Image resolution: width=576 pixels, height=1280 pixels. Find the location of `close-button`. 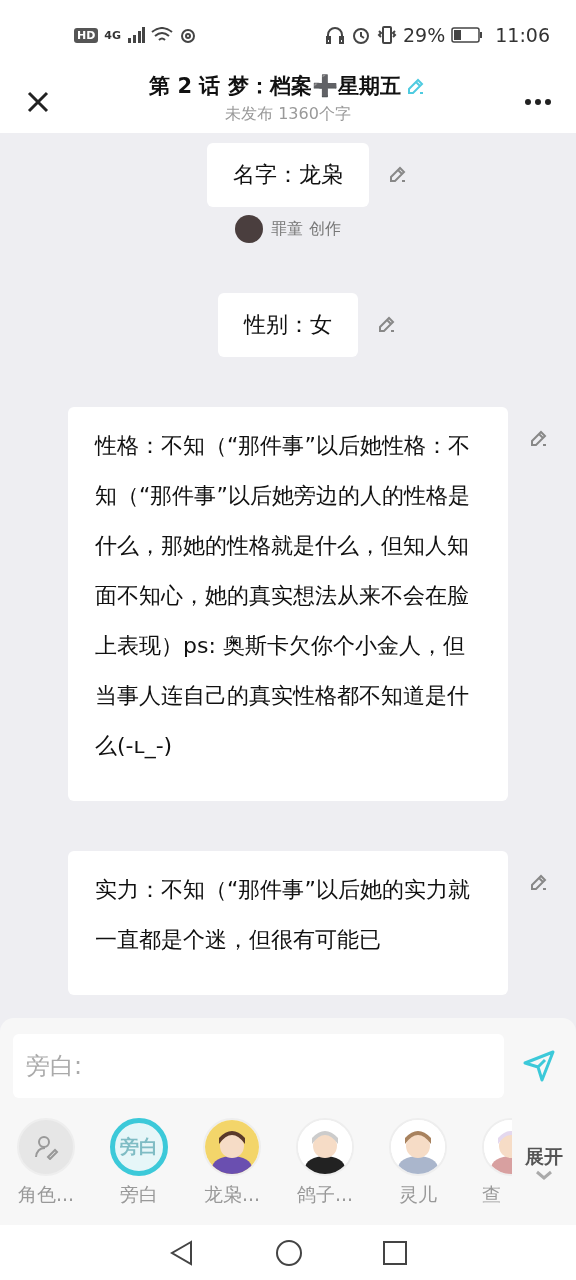

close-button is located at coordinates (38, 101).